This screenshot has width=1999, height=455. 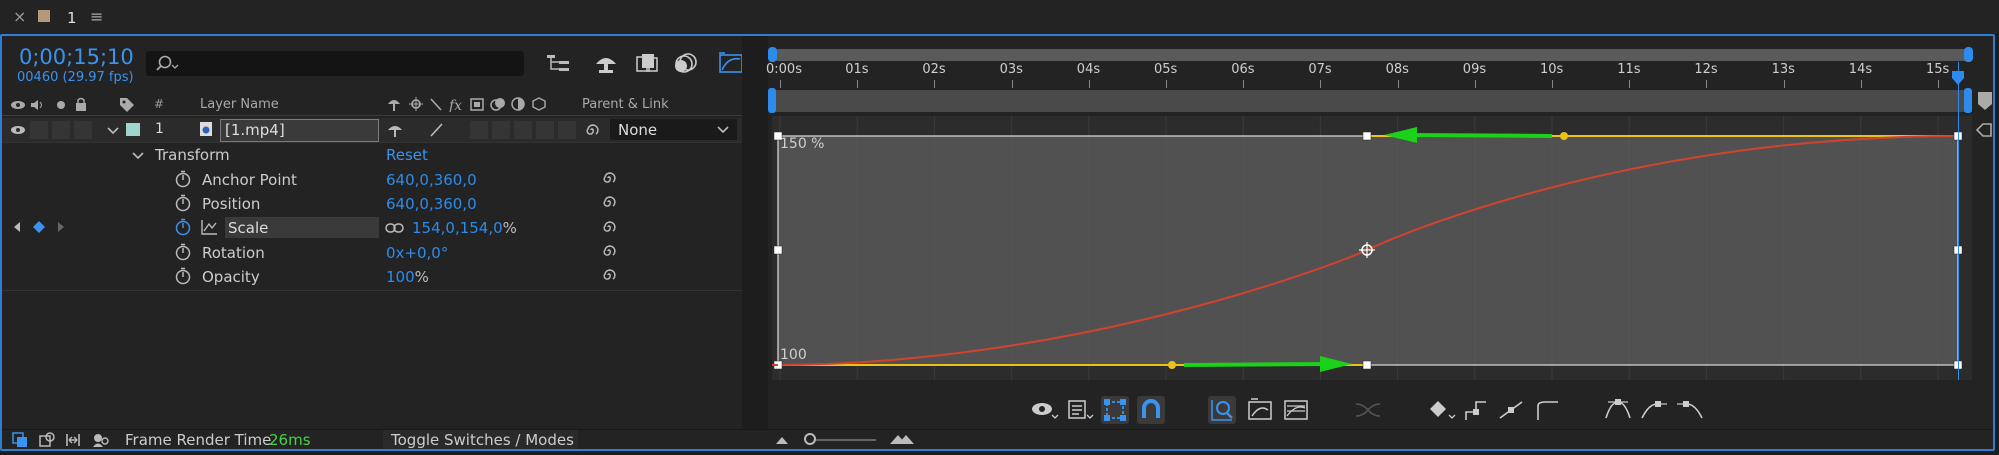 What do you see at coordinates (183, 227) in the screenshot?
I see `scale-stopwatch-icon` at bounding box center [183, 227].